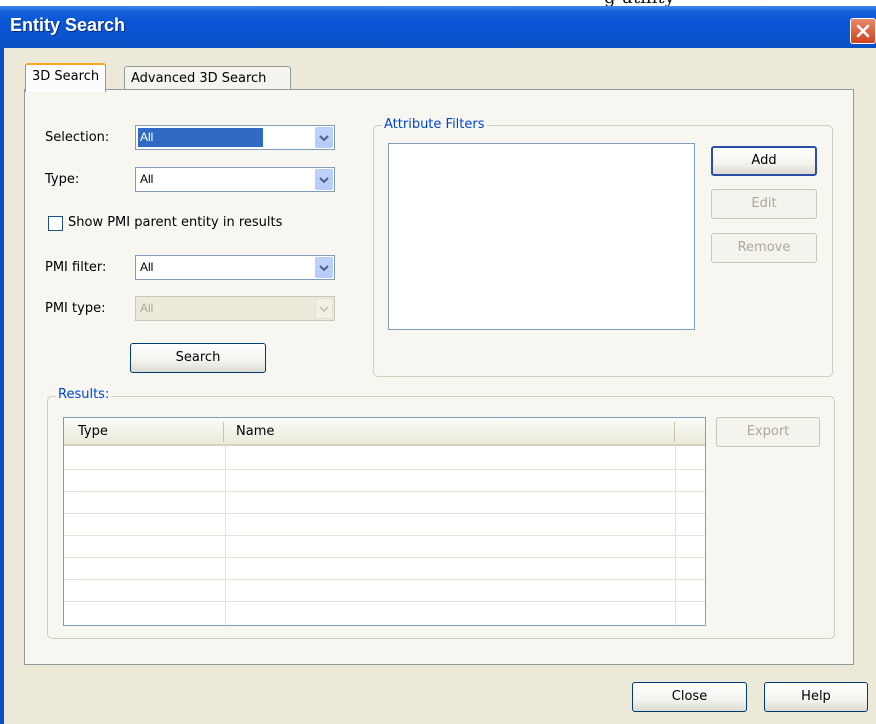 This screenshot has width=876, height=724. Describe the element at coordinates (816, 697) in the screenshot. I see `help-button: Help` at that location.